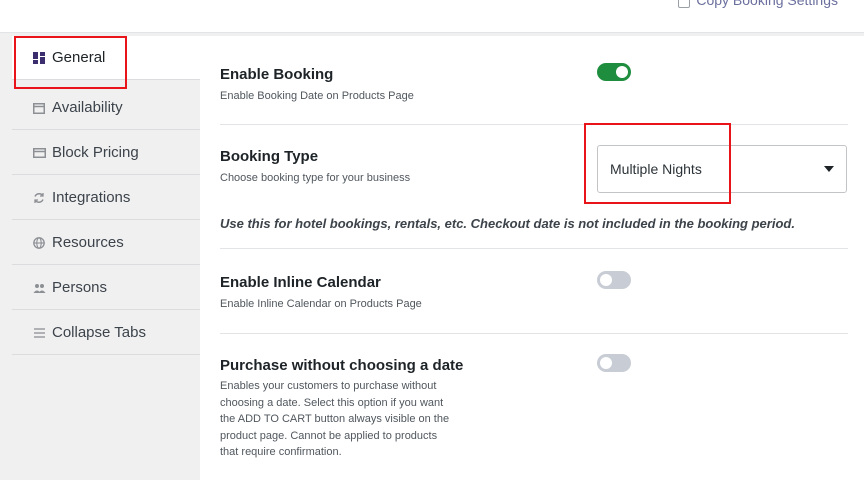  What do you see at coordinates (614, 72) in the screenshot?
I see `enable-booking-toggle` at bounding box center [614, 72].